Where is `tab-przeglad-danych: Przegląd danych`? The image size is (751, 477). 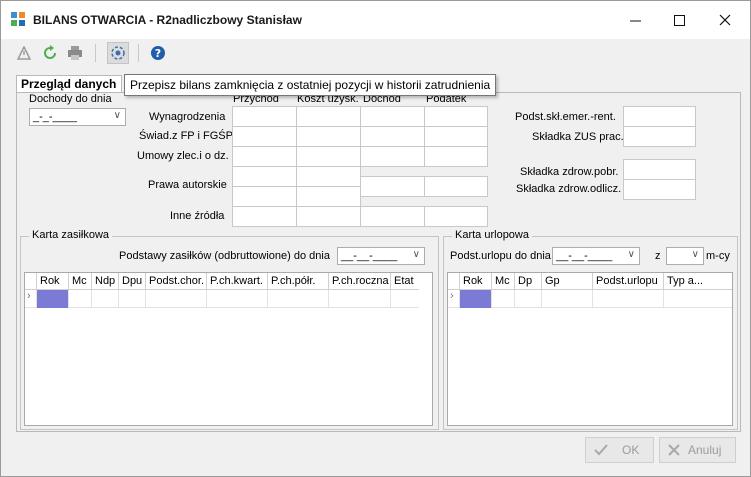
tab-przeglad-danych: Przegląd danych is located at coordinates (69, 84).